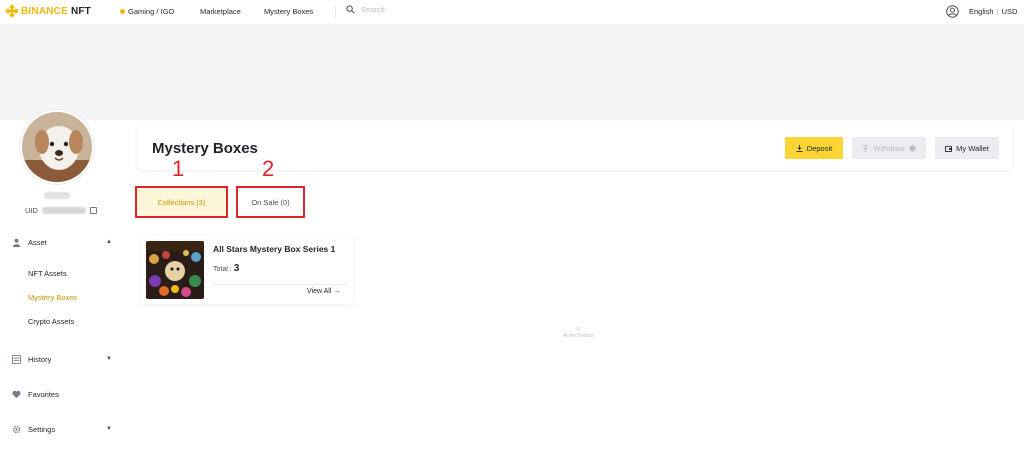 The height and width of the screenshot is (457, 1024). Describe the element at coordinates (972, 148) in the screenshot. I see `wallet-label: My Wallet` at that location.